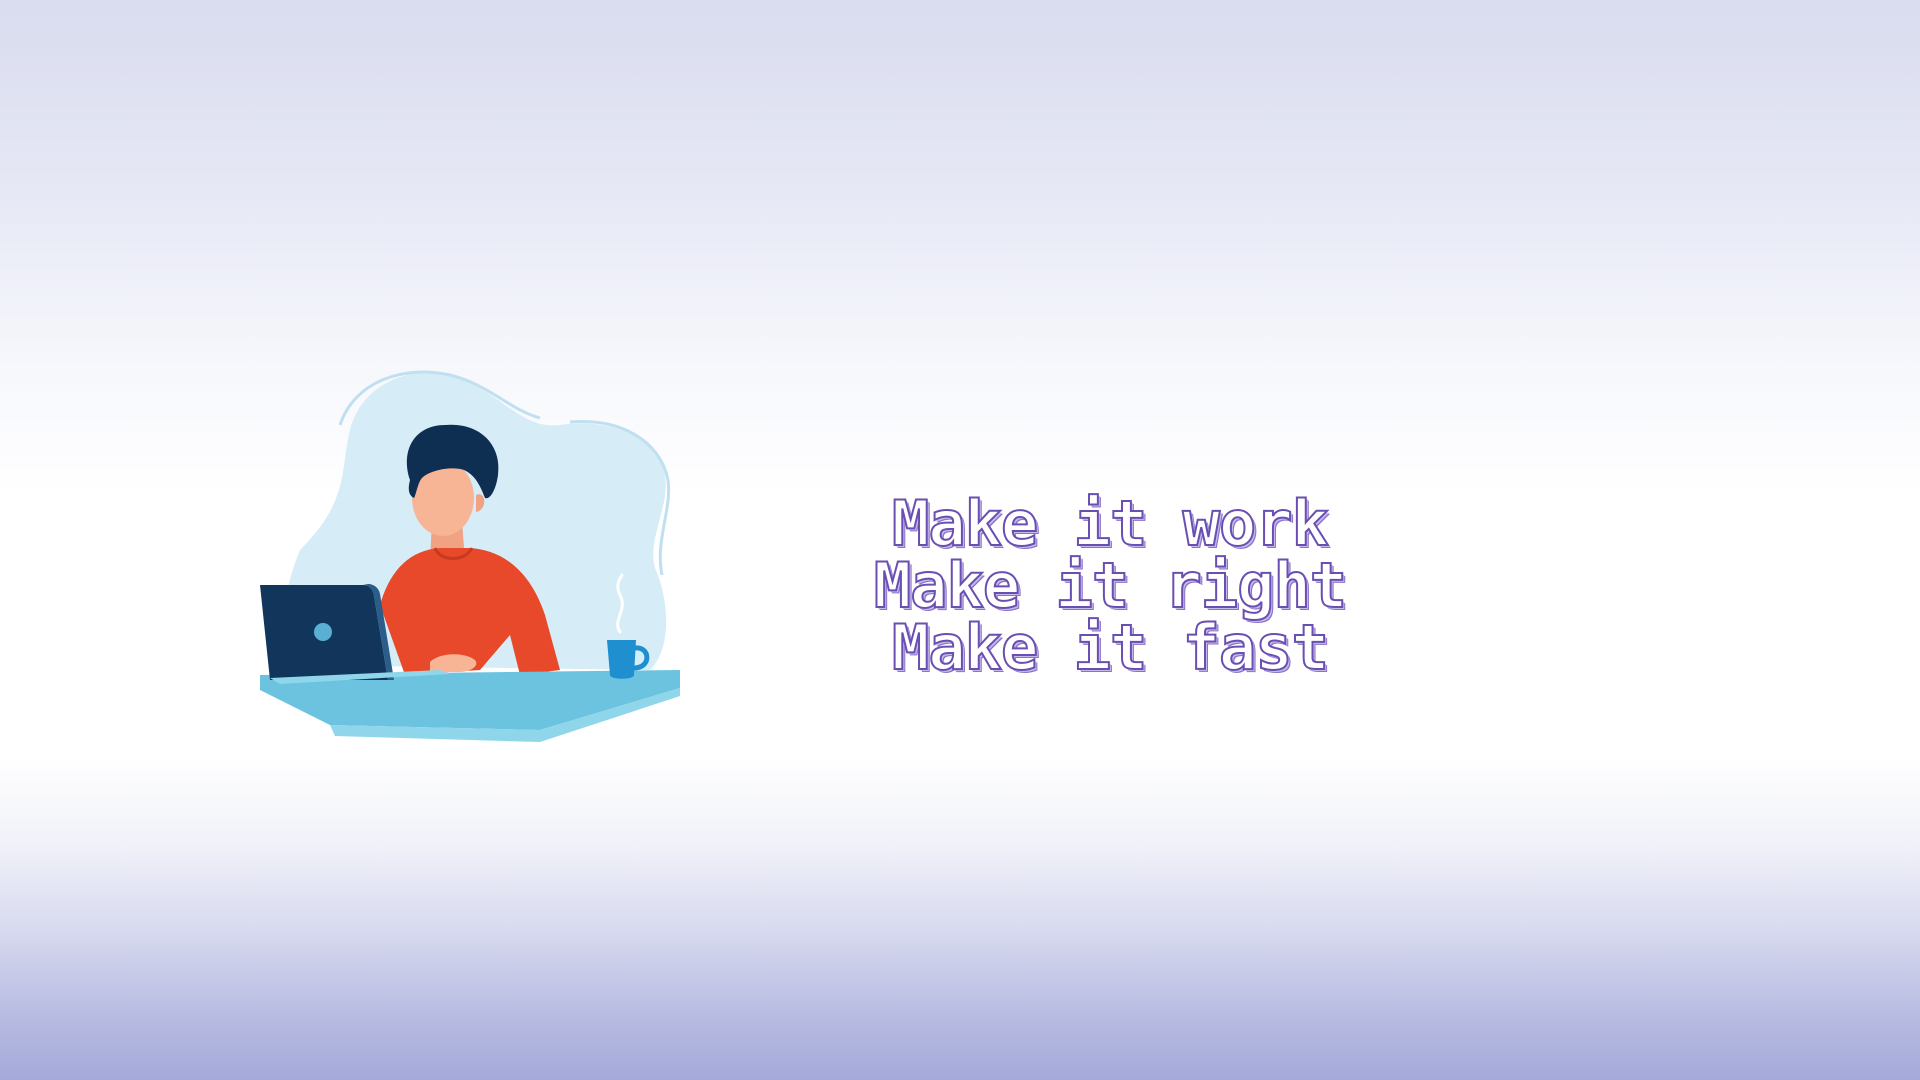 This screenshot has height=1080, width=1920. I want to click on motto: Make it work Make it right Make it fast, so click(1110, 585).